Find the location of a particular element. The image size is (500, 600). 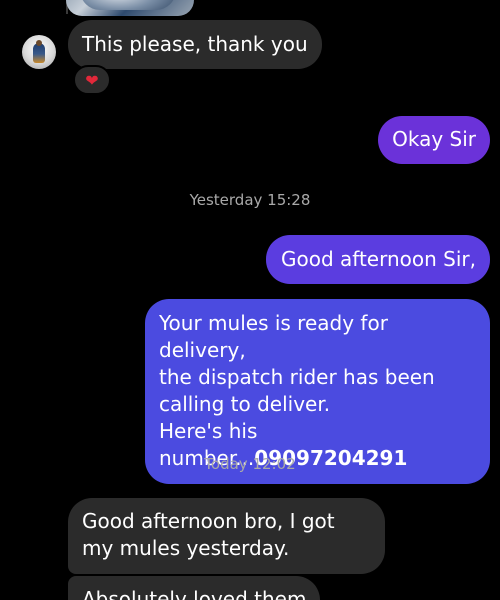

message-bubble-outgoing: Okay Sir is located at coordinates (434, 140).